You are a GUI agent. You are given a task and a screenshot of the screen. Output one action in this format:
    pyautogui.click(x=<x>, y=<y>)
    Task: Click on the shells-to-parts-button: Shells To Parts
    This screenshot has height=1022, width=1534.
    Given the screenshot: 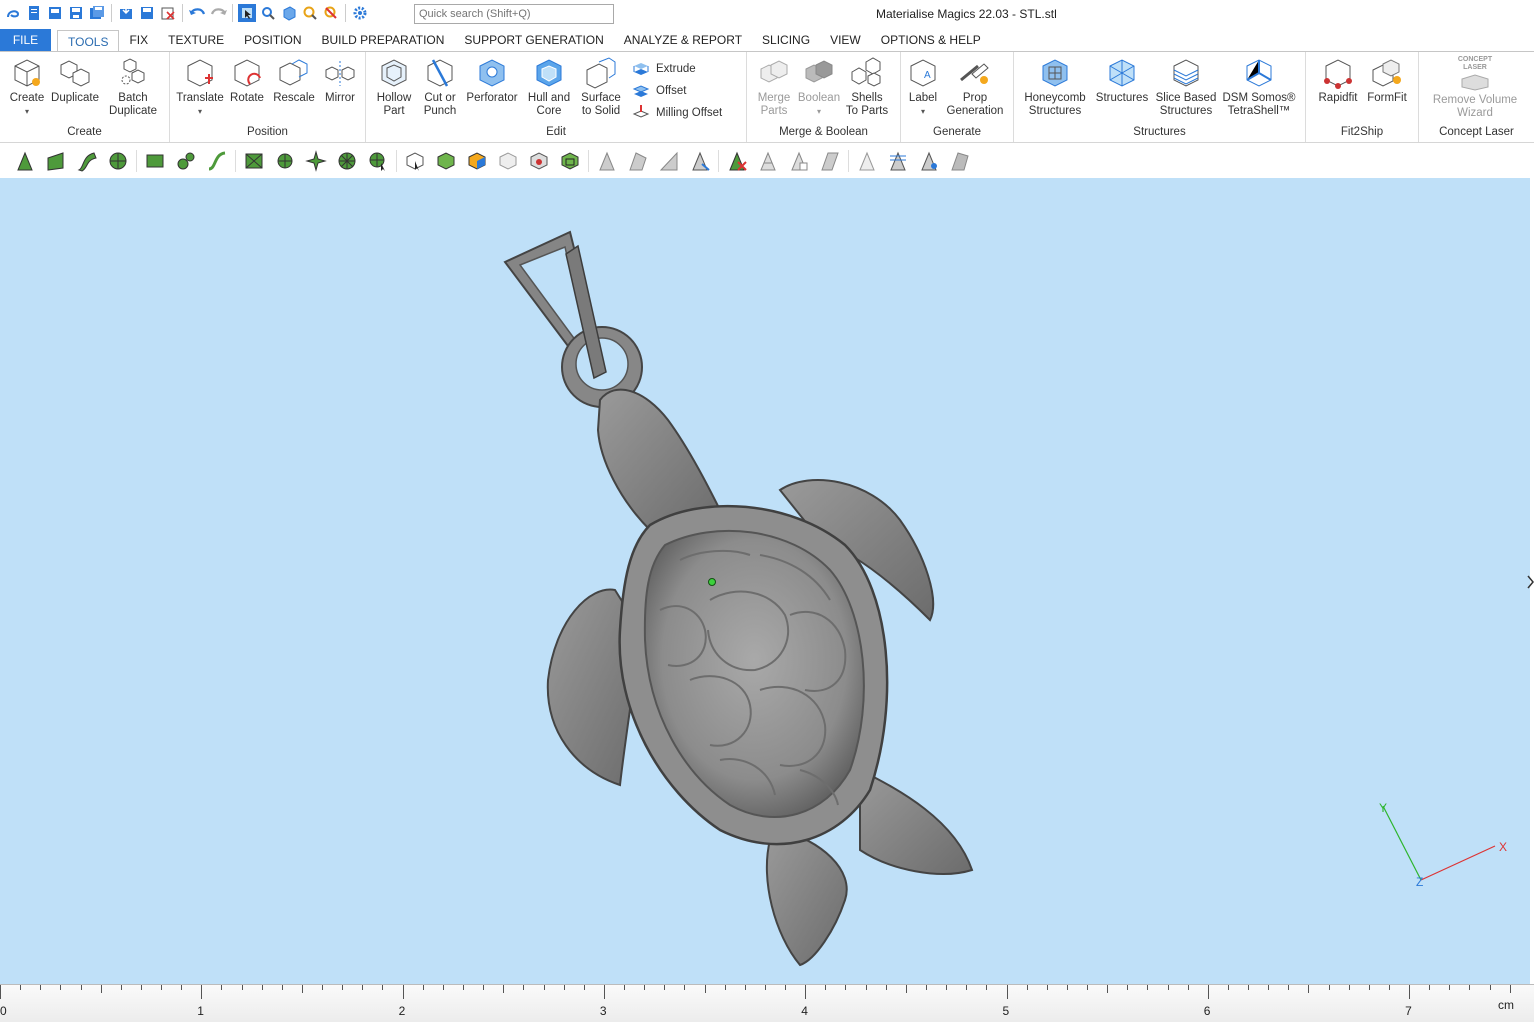 What is the action you would take?
    pyautogui.click(x=867, y=87)
    